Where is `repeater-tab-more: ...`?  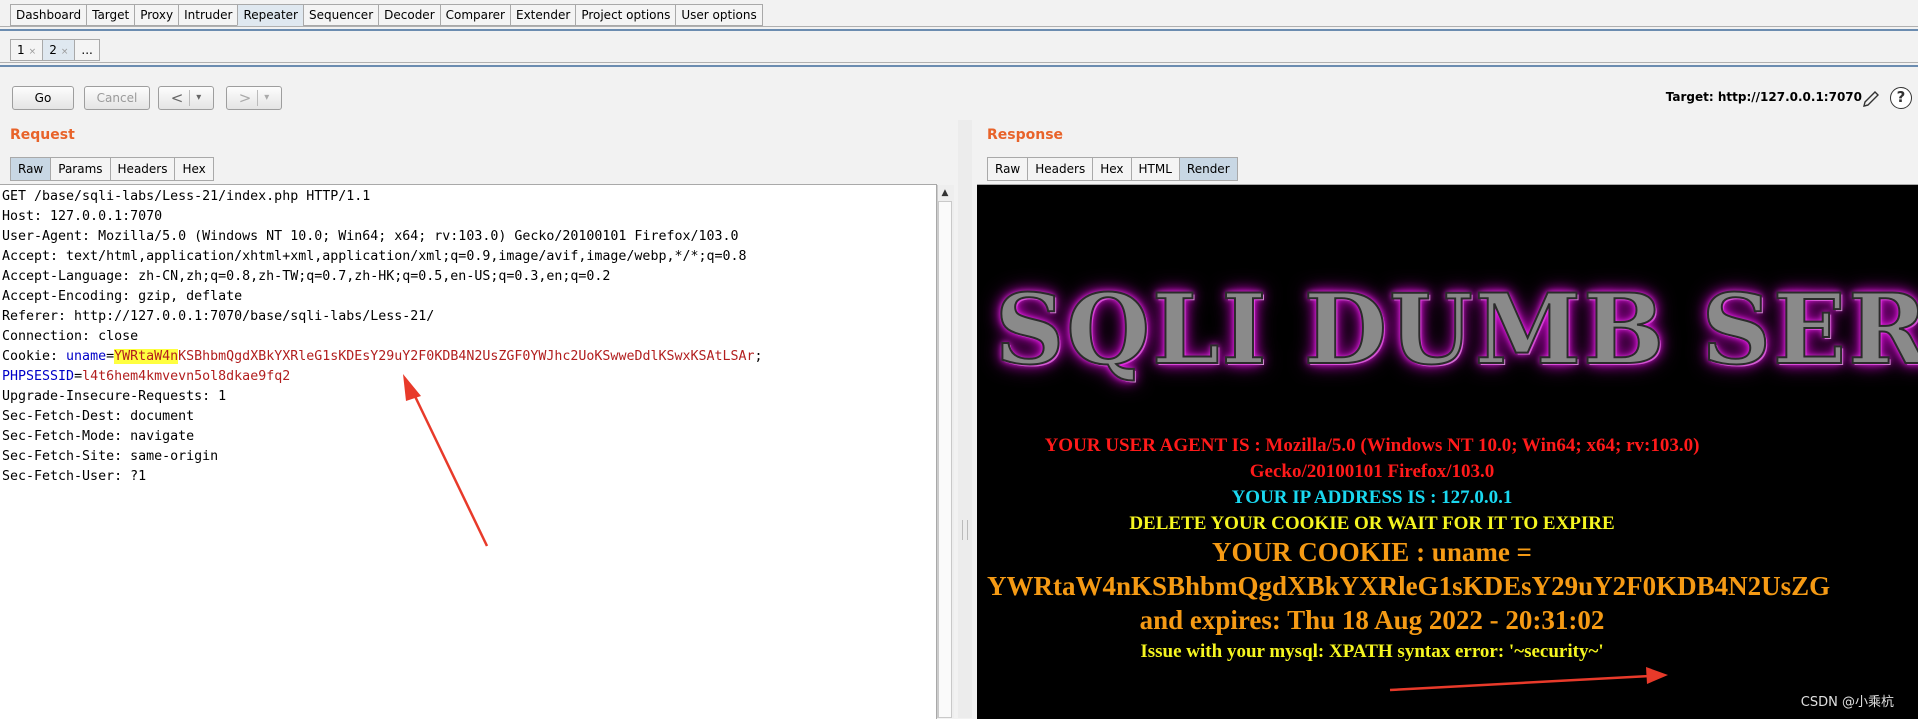 repeater-tab-more: ... is located at coordinates (87, 50).